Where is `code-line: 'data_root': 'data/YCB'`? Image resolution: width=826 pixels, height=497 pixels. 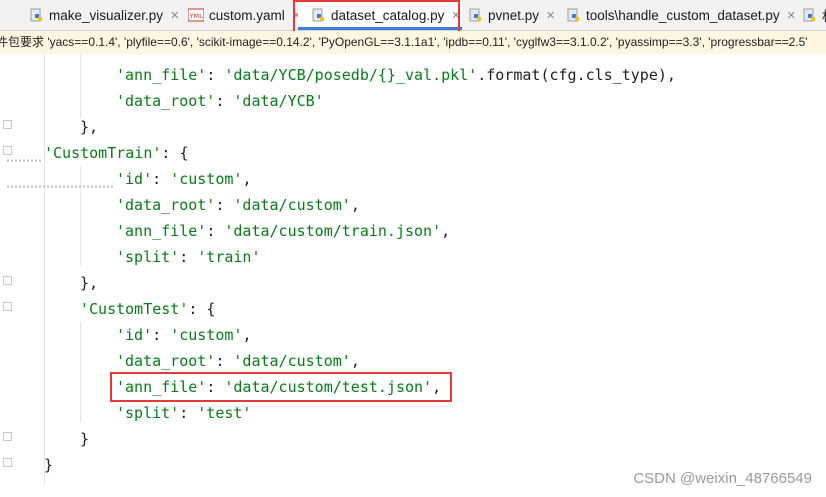 code-line: 'data_root': 'data/YCB' is located at coordinates (220, 101).